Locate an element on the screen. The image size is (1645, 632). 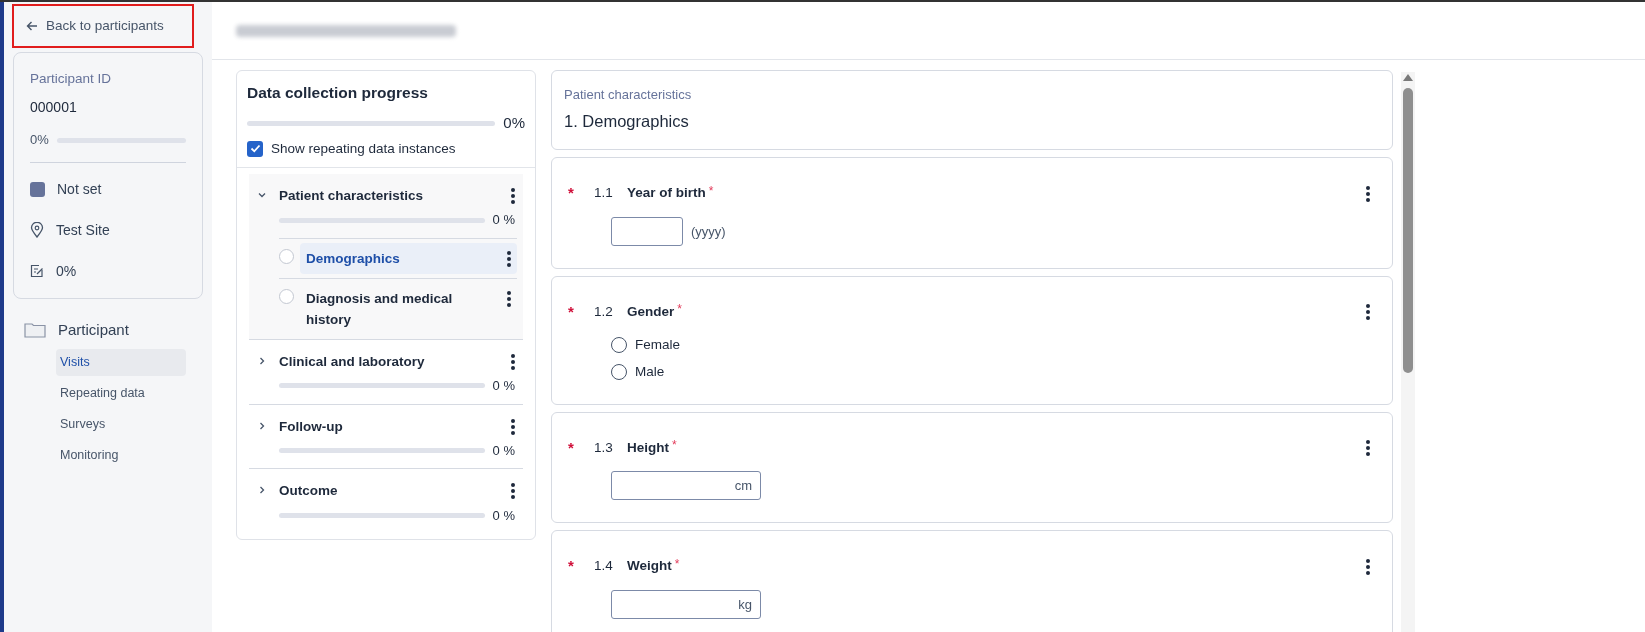
nav-item: Repeating data is located at coordinates (121, 394).